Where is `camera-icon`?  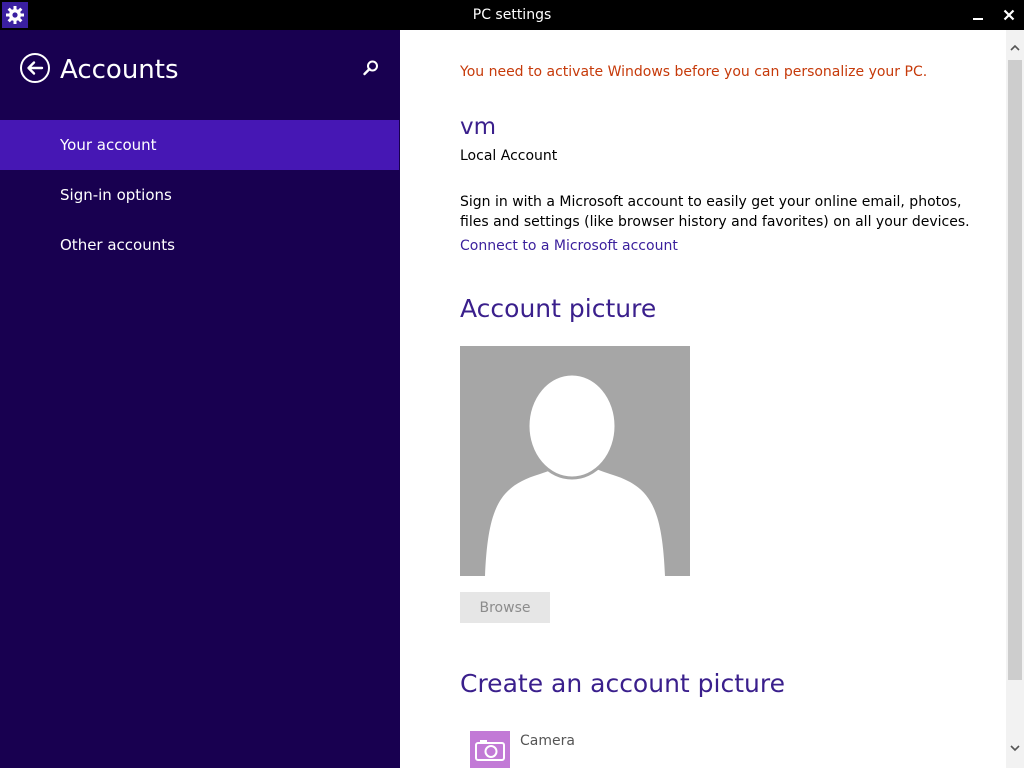 camera-icon is located at coordinates (490, 749).